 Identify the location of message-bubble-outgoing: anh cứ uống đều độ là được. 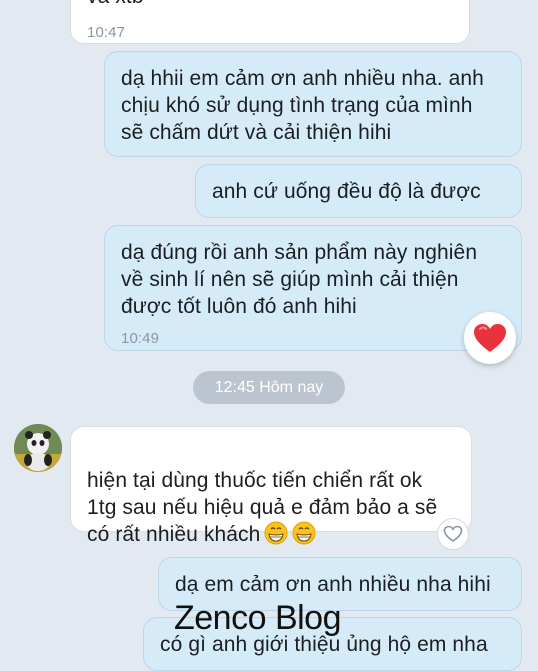
(358, 191).